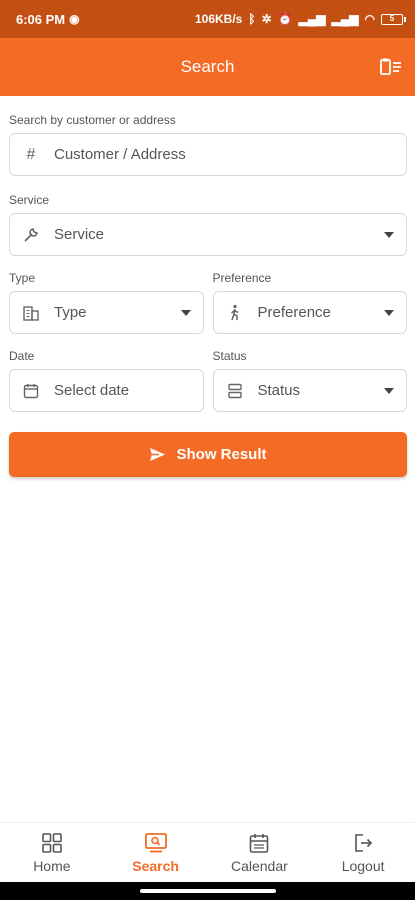 The image size is (415, 900). What do you see at coordinates (158, 454) in the screenshot?
I see `send-icon` at bounding box center [158, 454].